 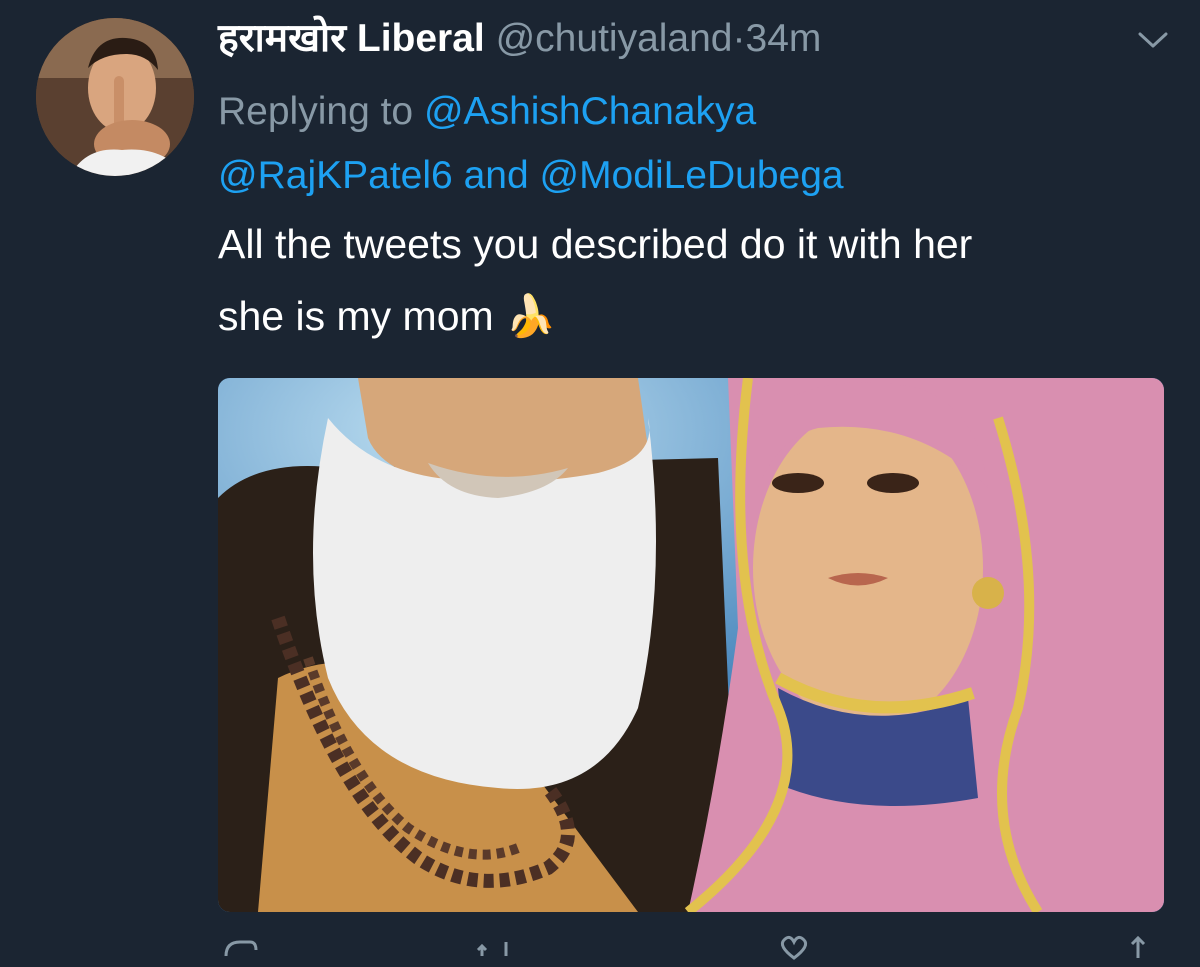 I want to click on mention-link: @ModiLeDubega, so click(x=691, y=175).